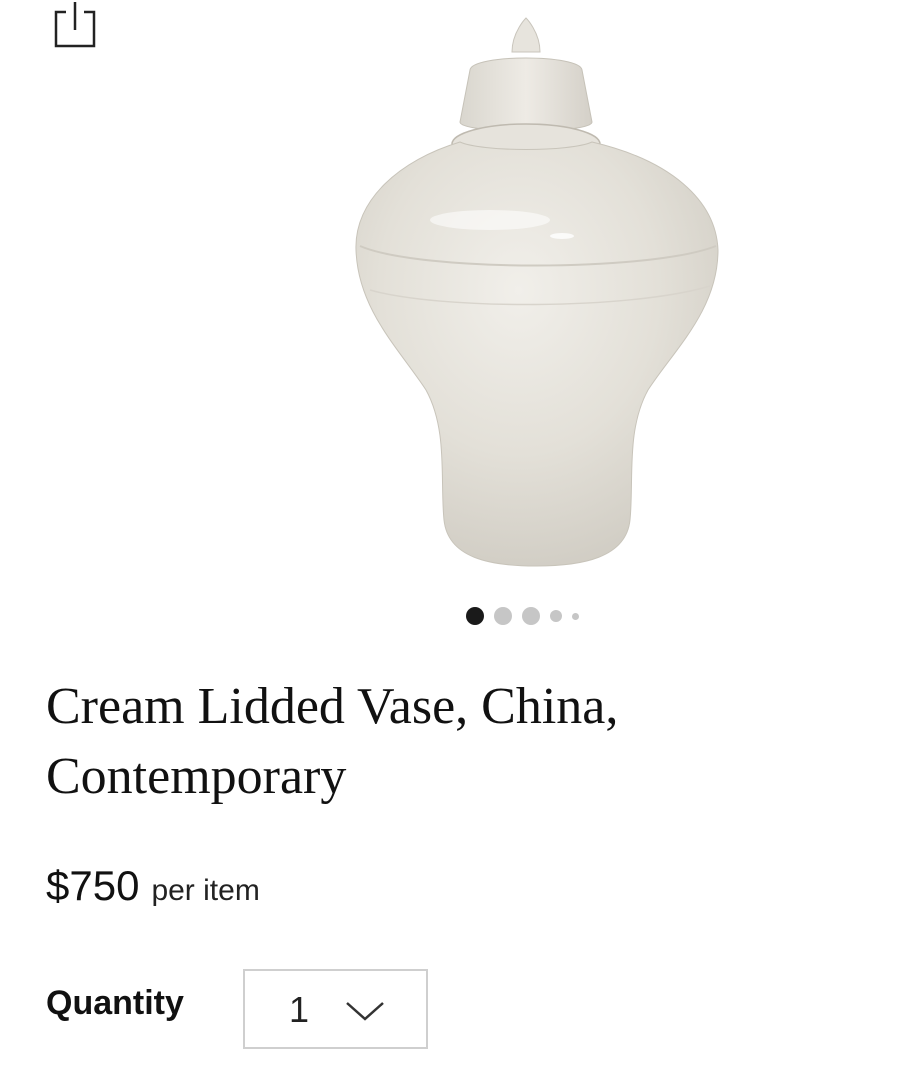 The image size is (916, 1080). Describe the element at coordinates (299, 1009) in the screenshot. I see `quantity-value: 1` at that location.